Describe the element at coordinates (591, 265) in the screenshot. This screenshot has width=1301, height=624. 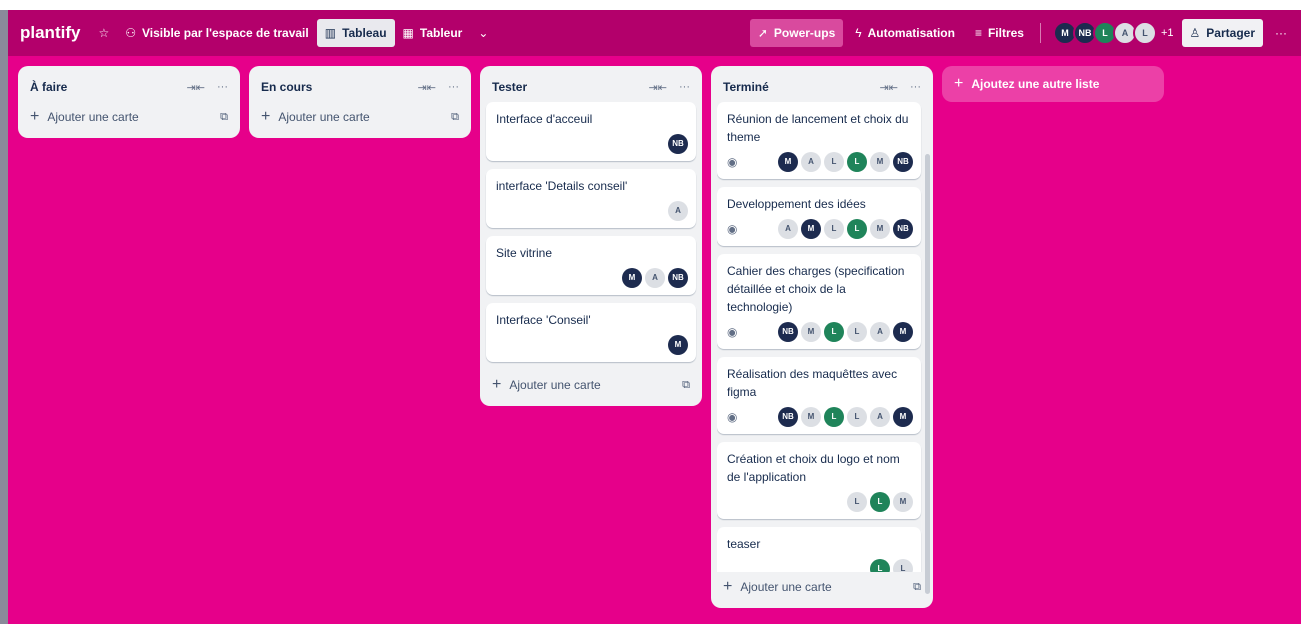
I see `card: Site vitrine M A NB` at that location.